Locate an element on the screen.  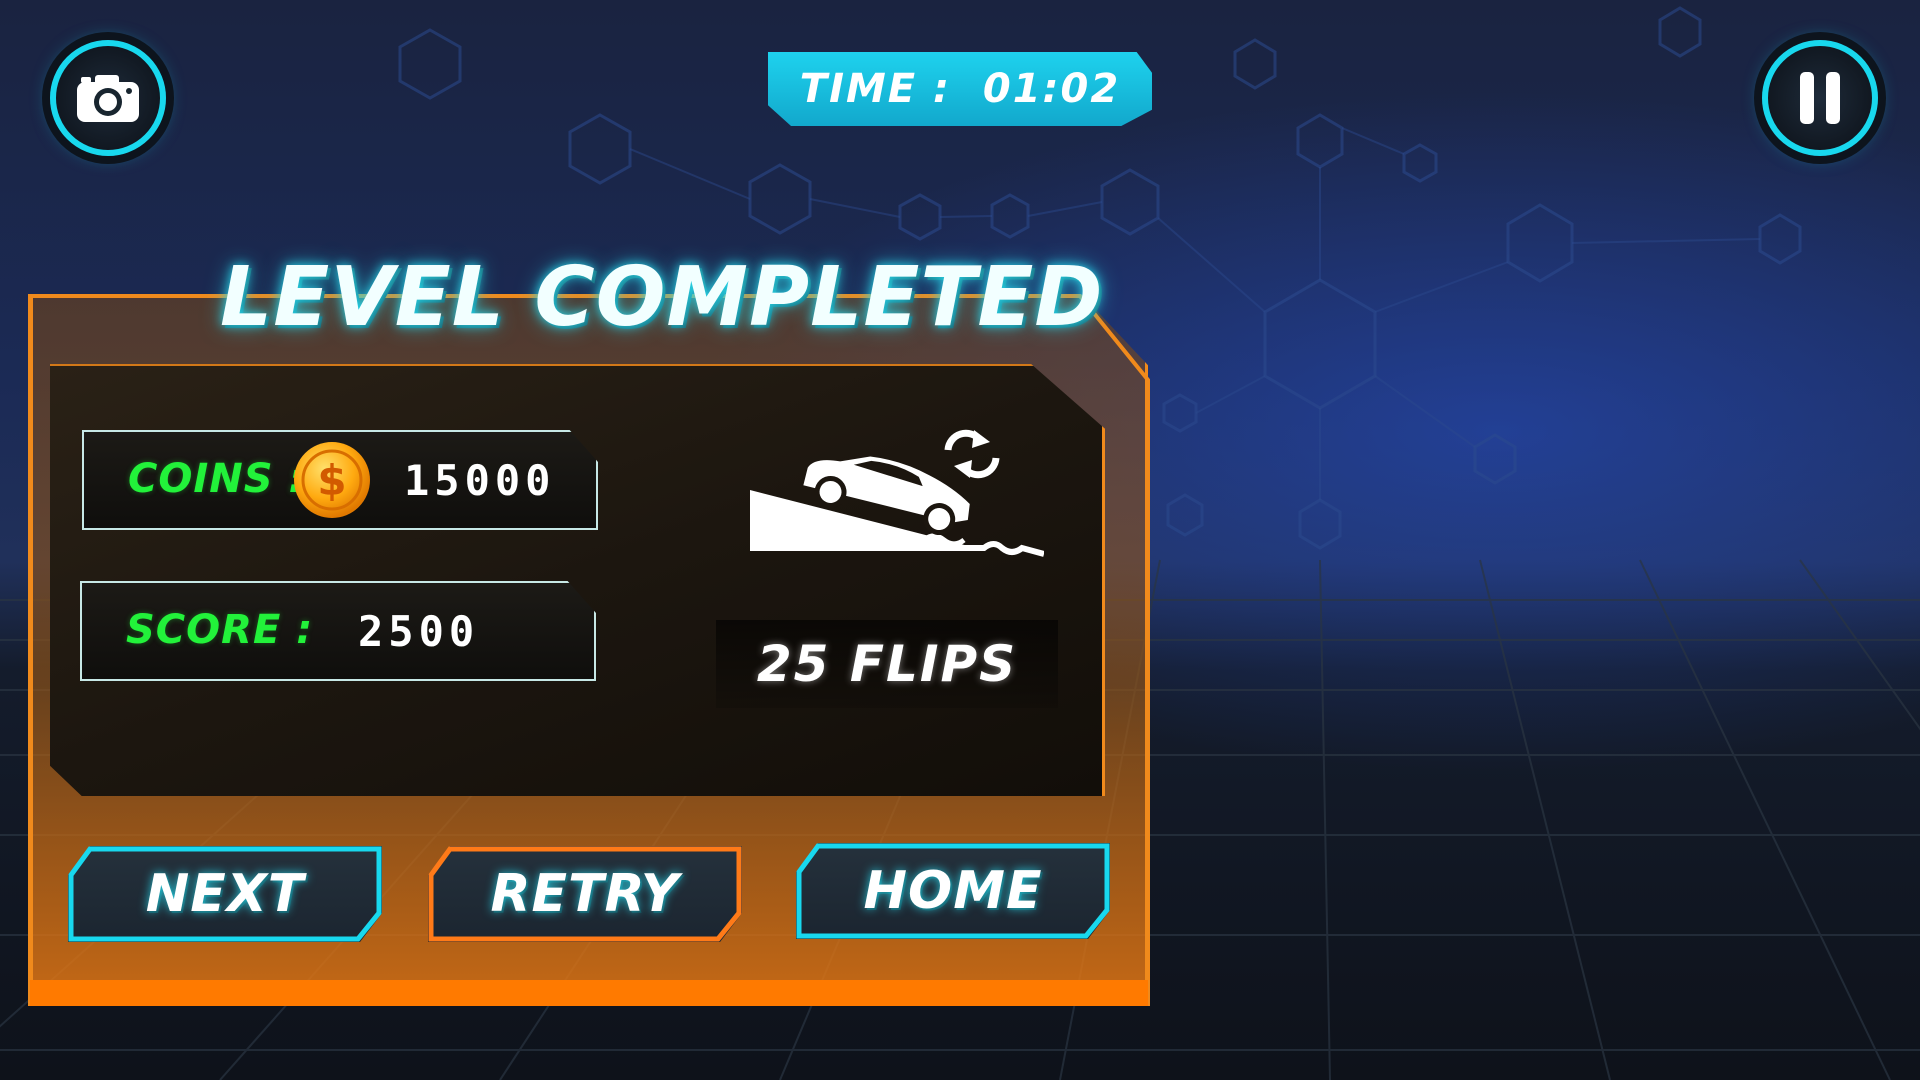
coins-value: 15000 is located at coordinates (480, 480).